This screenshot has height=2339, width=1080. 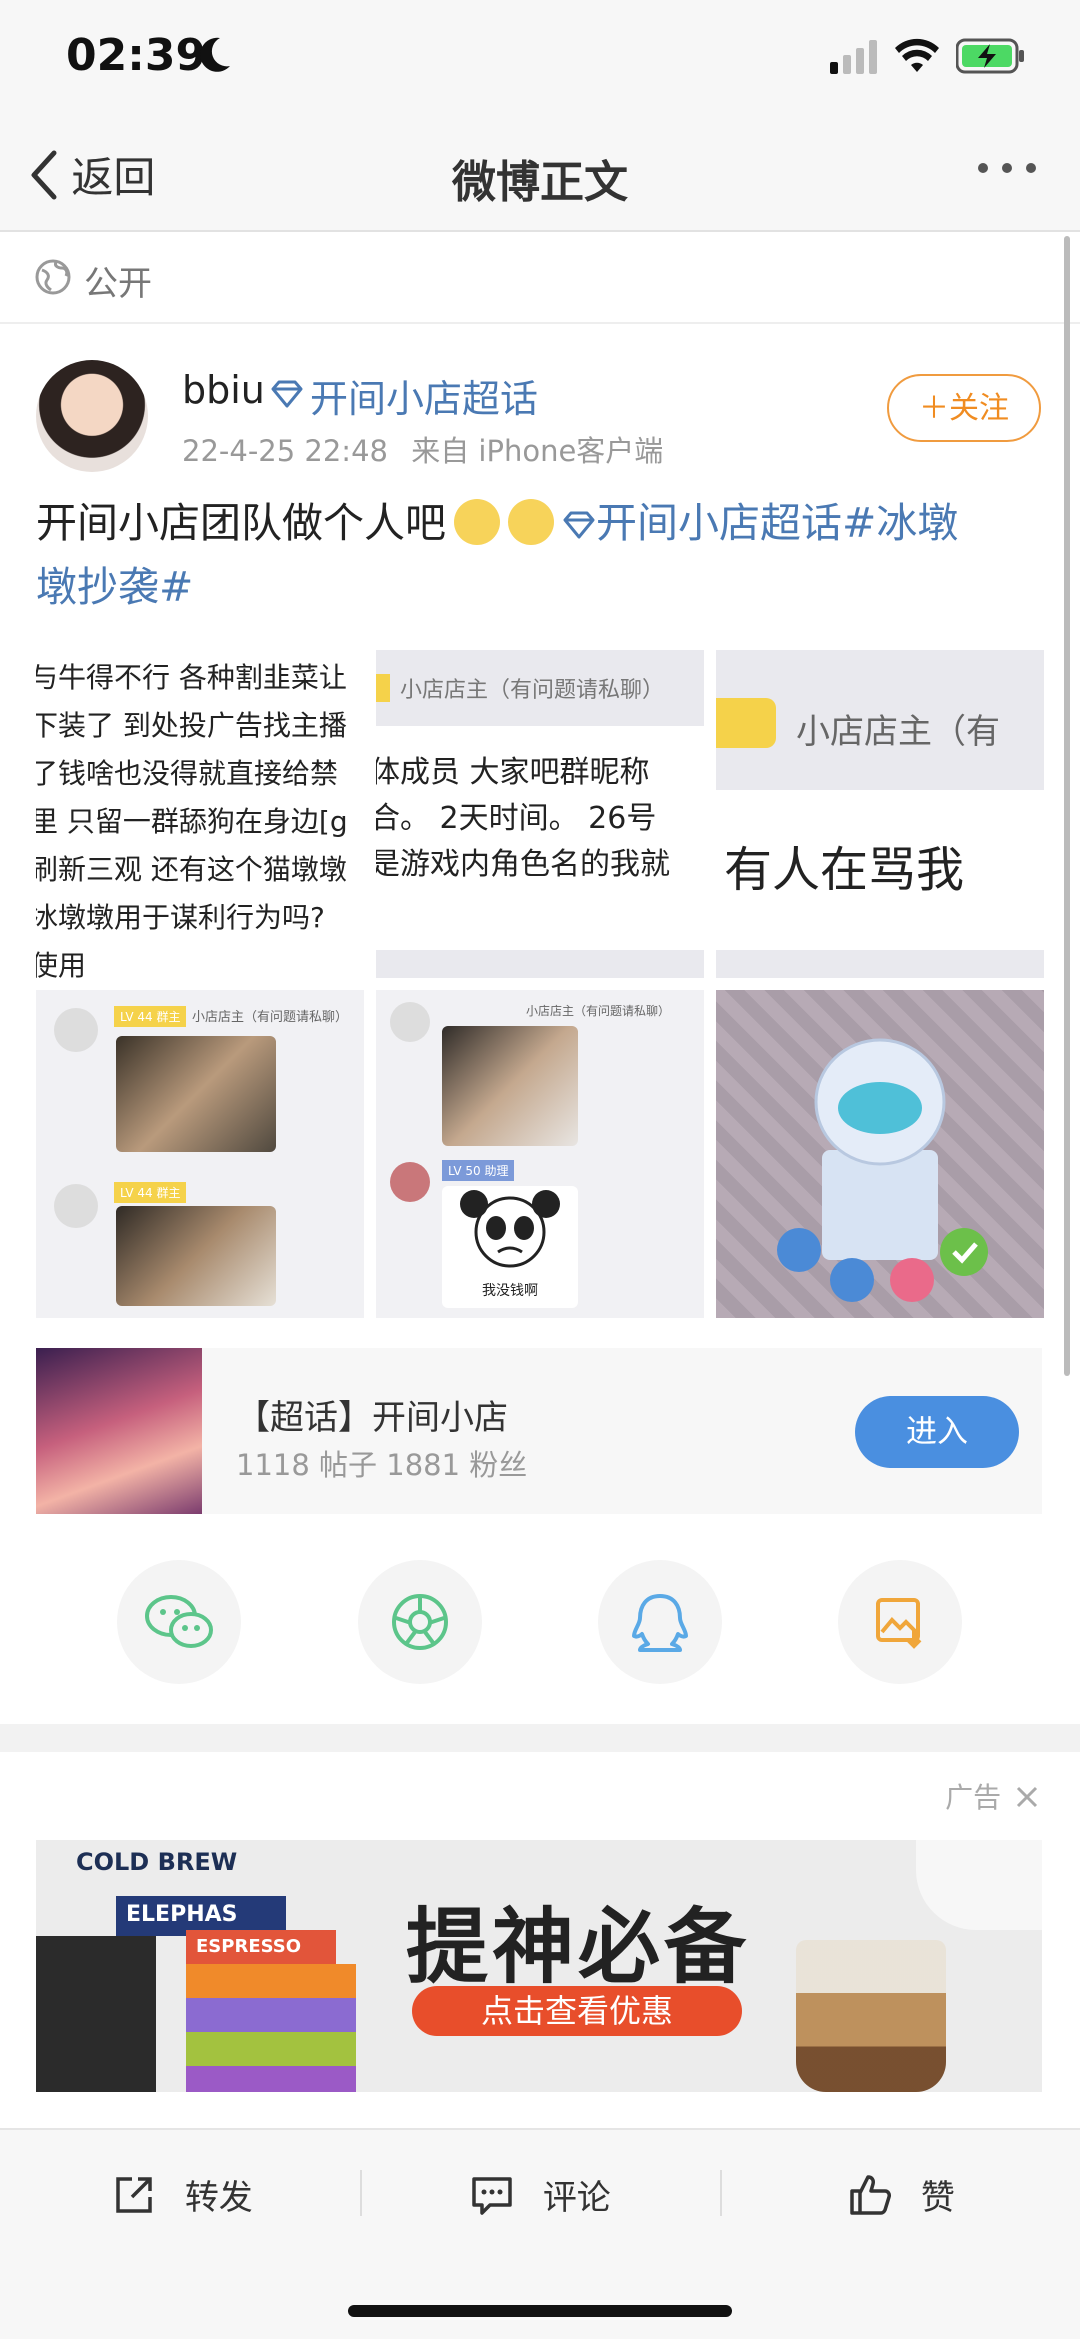 I want to click on image-text: 体成员 大家吧群昵称 合。 2天时间。 26号 是游戏内角色名的我就, so click(x=523, y=819).